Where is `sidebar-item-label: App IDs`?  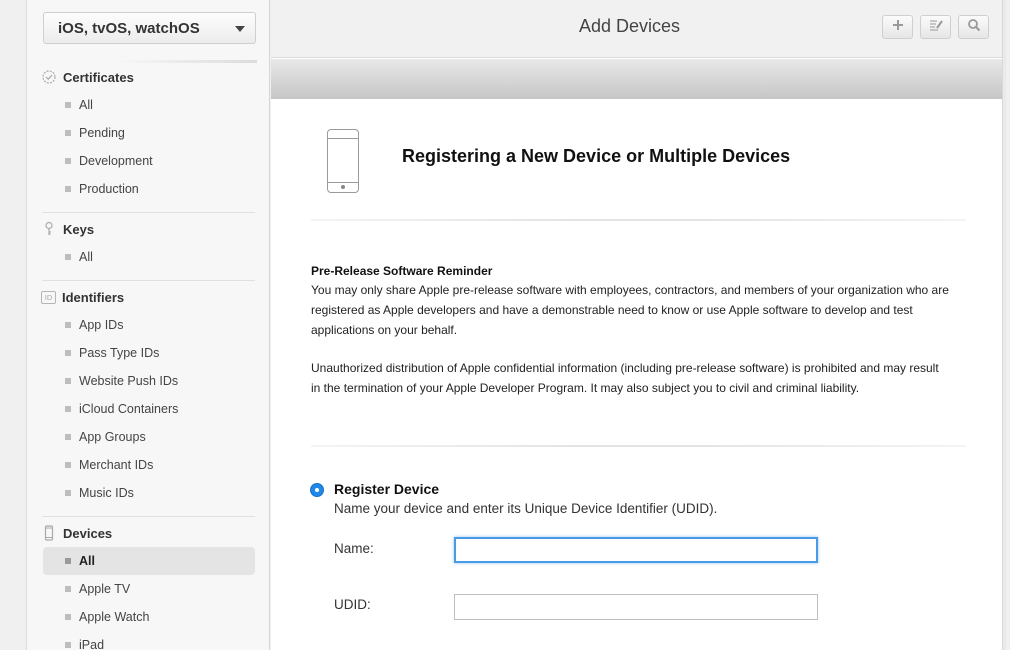
sidebar-item-label: App IDs is located at coordinates (101, 325).